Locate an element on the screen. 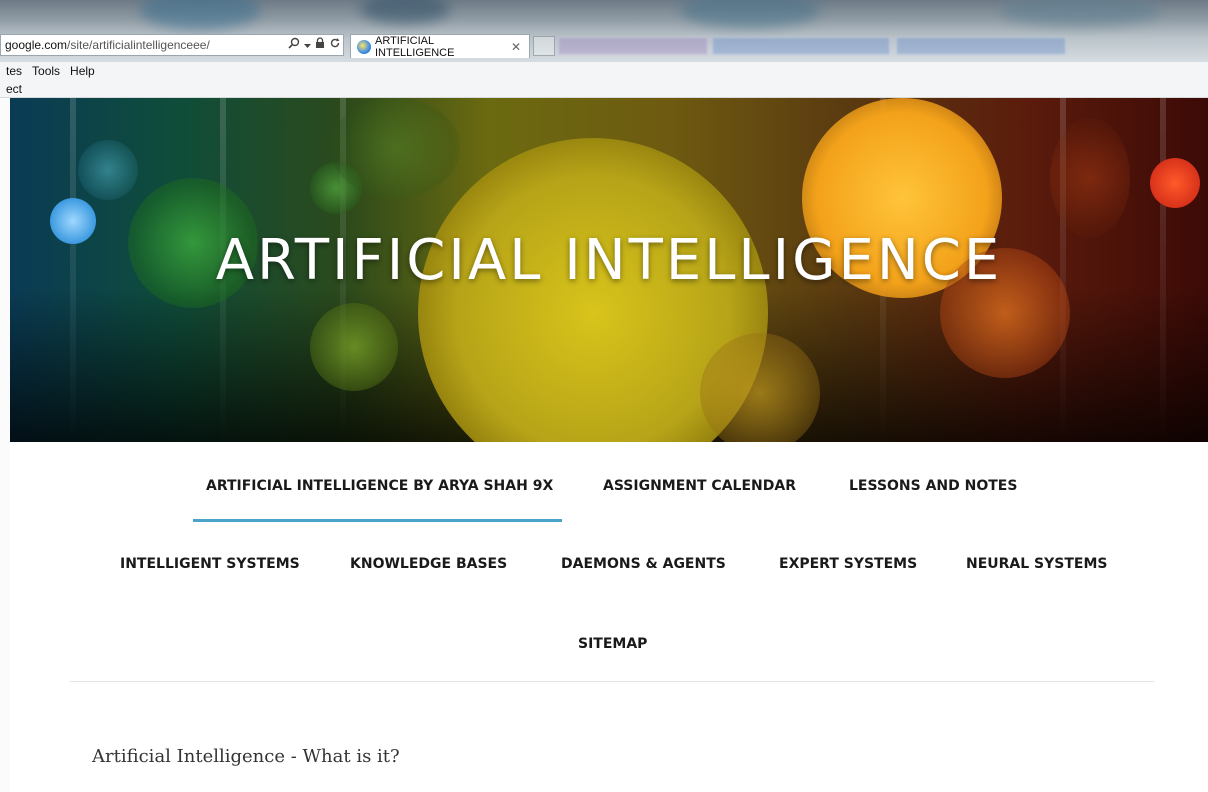 This screenshot has height=792, width=1208. menu-bar: tes Tools Help is located at coordinates (604, 71).